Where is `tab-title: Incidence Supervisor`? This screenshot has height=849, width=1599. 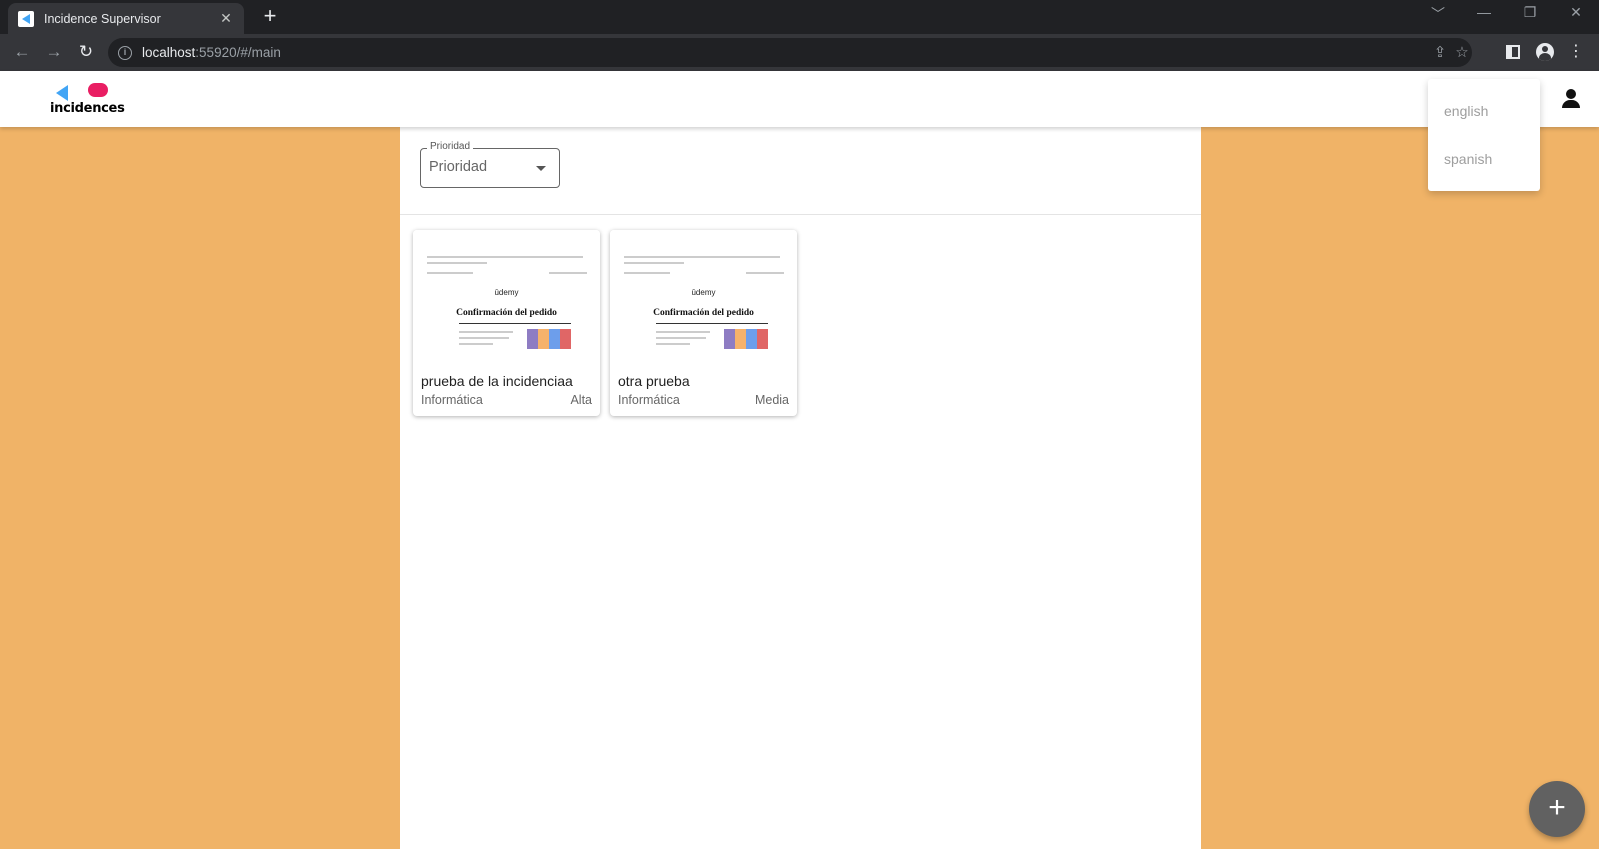
tab-title: Incidence Supervisor is located at coordinates (102, 18).